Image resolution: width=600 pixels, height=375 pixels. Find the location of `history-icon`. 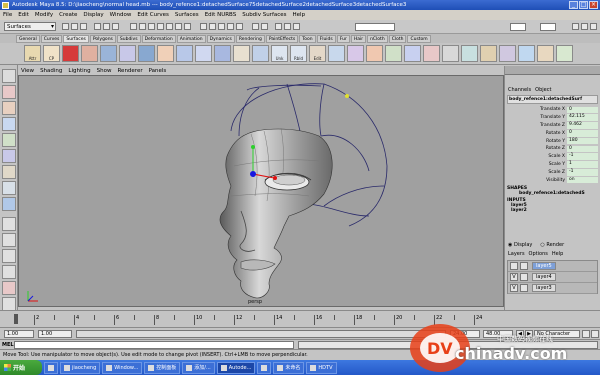

history-icon is located at coordinates (264, 26).